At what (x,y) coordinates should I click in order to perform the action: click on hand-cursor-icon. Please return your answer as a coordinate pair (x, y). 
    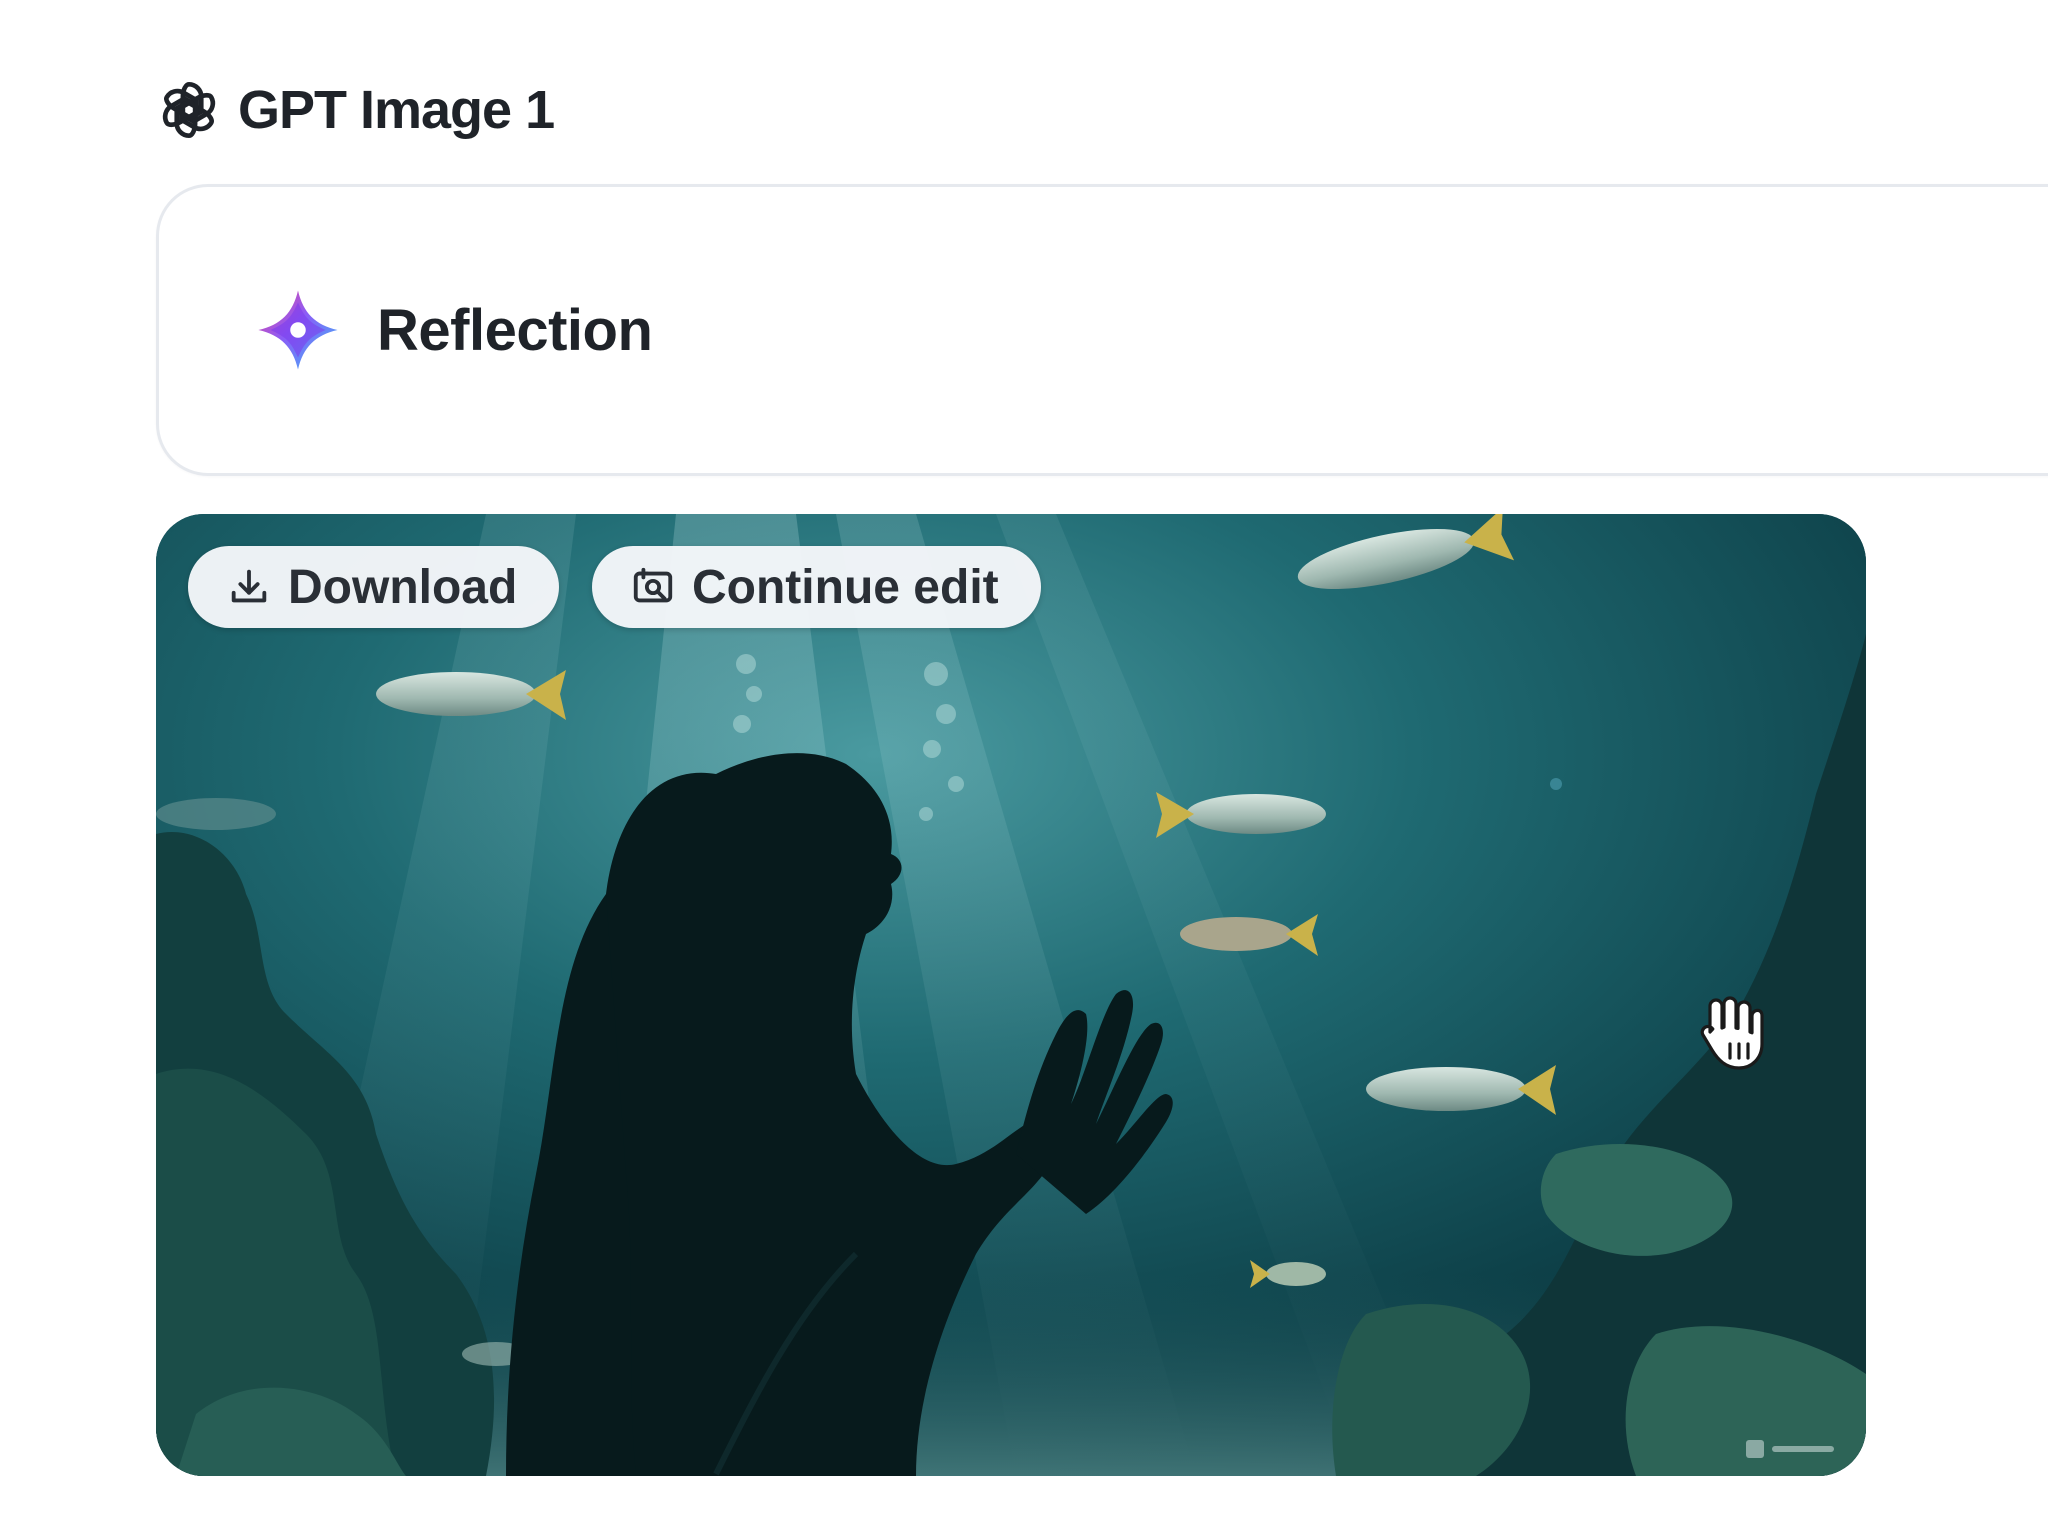
    Looking at the image, I should click on (1732, 1032).